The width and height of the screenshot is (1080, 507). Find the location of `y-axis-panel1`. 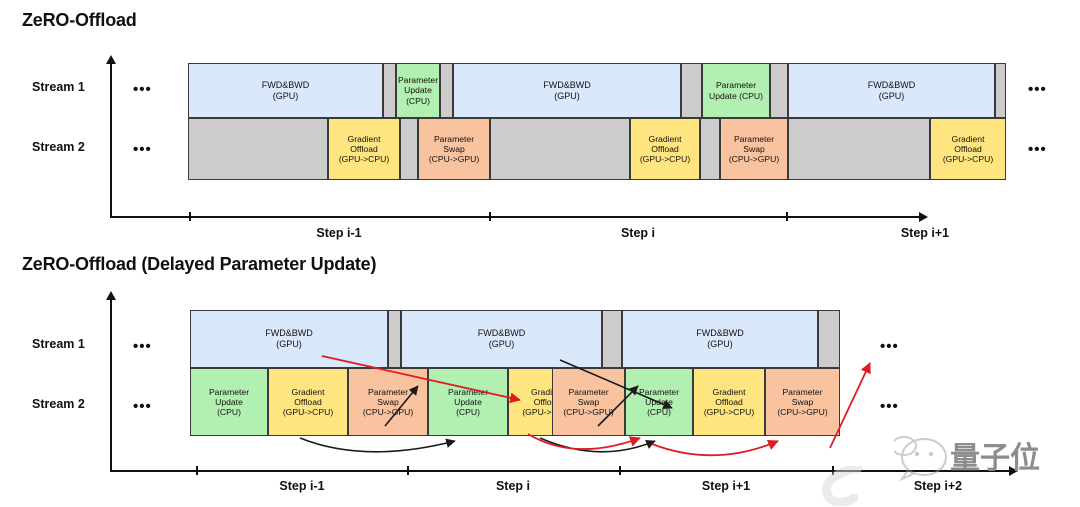

y-axis-panel1 is located at coordinates (111, 136).